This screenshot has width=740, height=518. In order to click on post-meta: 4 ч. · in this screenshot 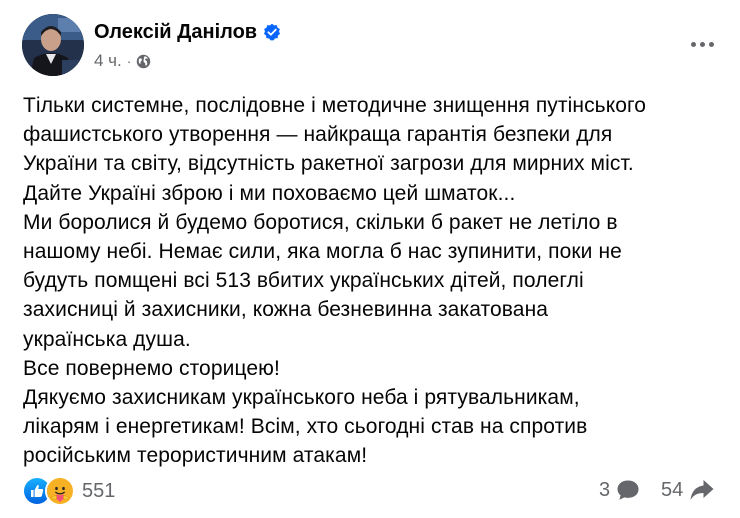, I will do `click(122, 61)`.